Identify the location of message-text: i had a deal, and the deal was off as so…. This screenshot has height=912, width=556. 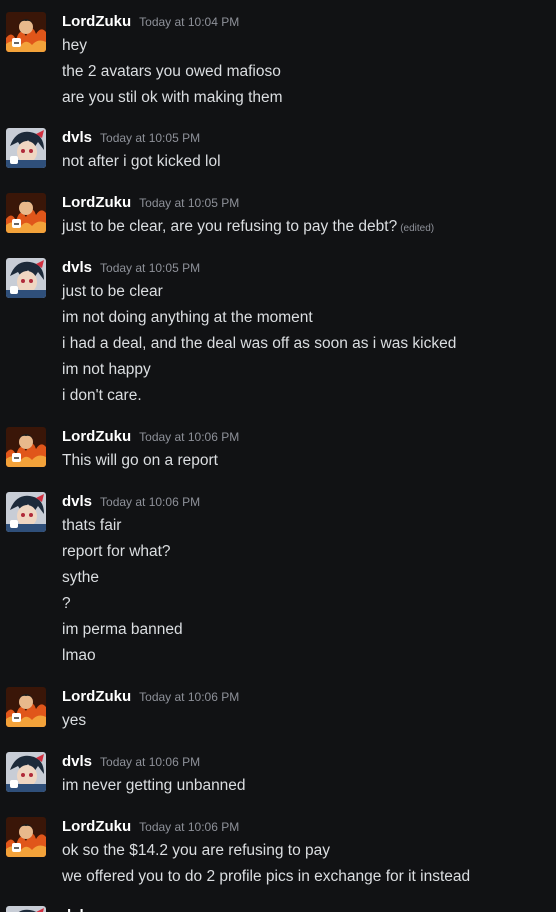
(302, 344).